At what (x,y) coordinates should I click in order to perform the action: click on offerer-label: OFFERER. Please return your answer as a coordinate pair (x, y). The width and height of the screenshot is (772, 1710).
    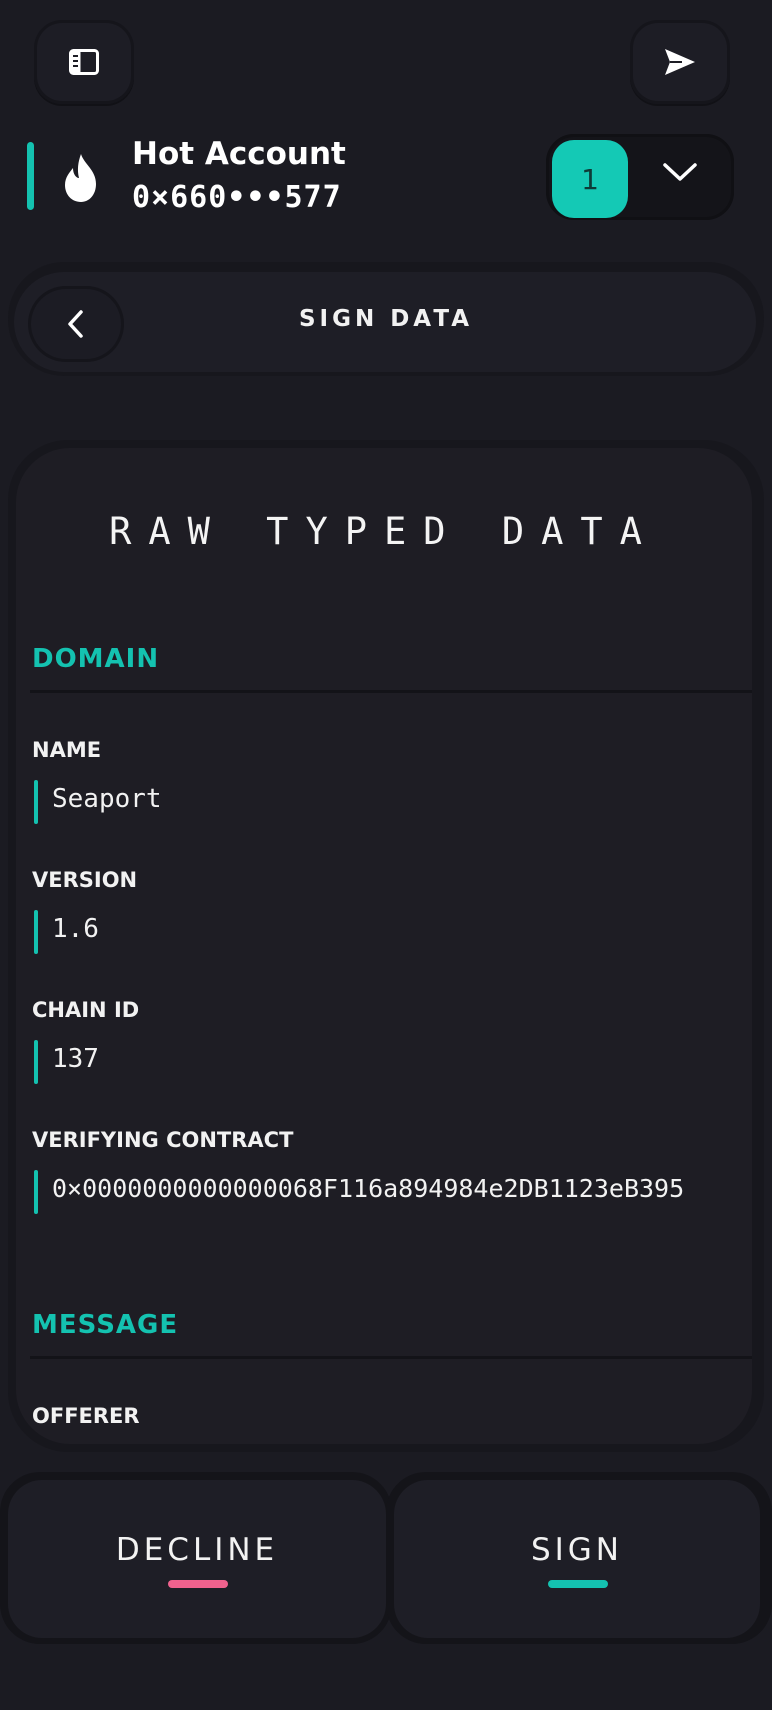
    Looking at the image, I should click on (86, 1416).